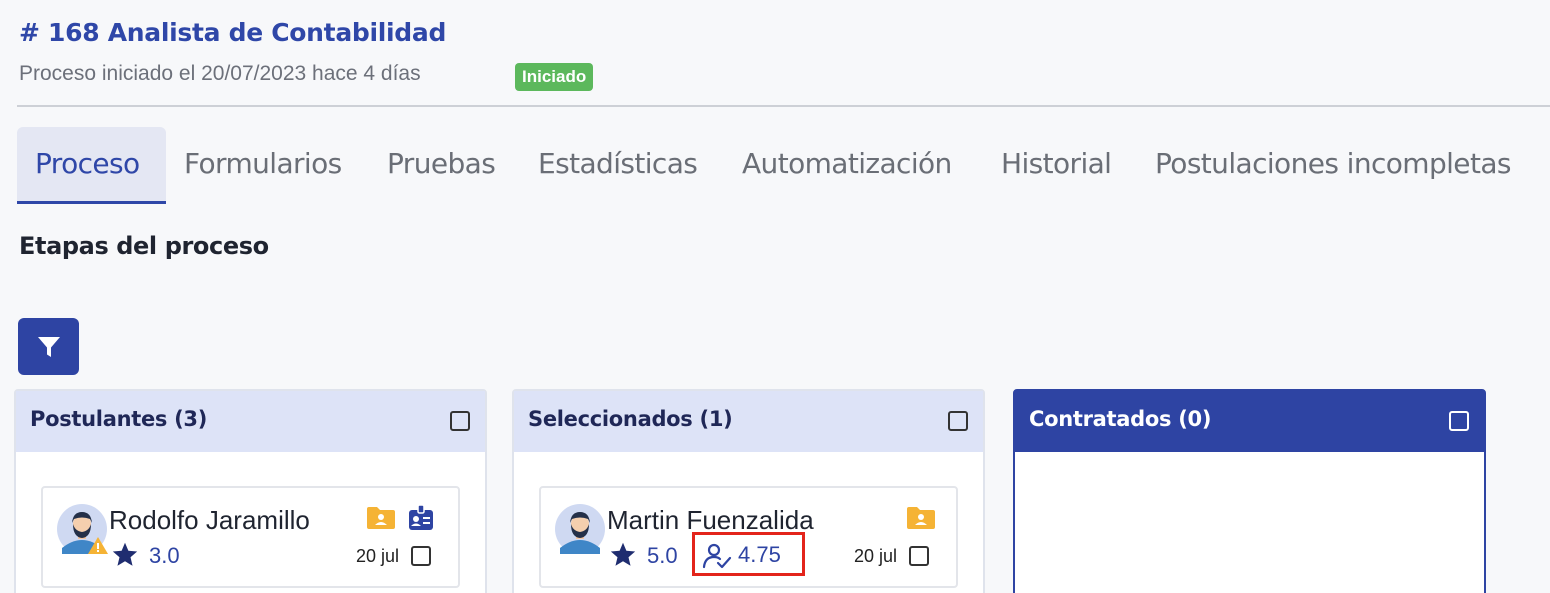 The image size is (1550, 593). Describe the element at coordinates (119, 419) in the screenshot. I see `column-title: Postulantes (3)` at that location.